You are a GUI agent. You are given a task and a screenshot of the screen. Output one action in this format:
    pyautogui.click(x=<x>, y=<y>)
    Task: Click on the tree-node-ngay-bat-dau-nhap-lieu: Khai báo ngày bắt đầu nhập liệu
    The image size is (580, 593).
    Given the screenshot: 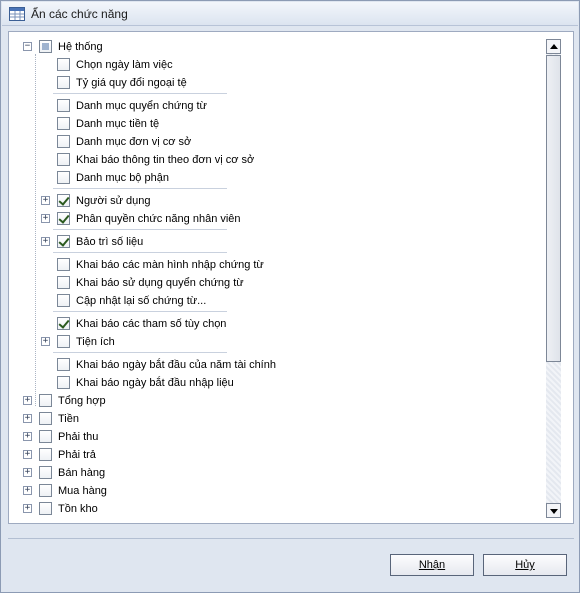 What is the action you would take?
    pyautogui.click(x=209, y=383)
    